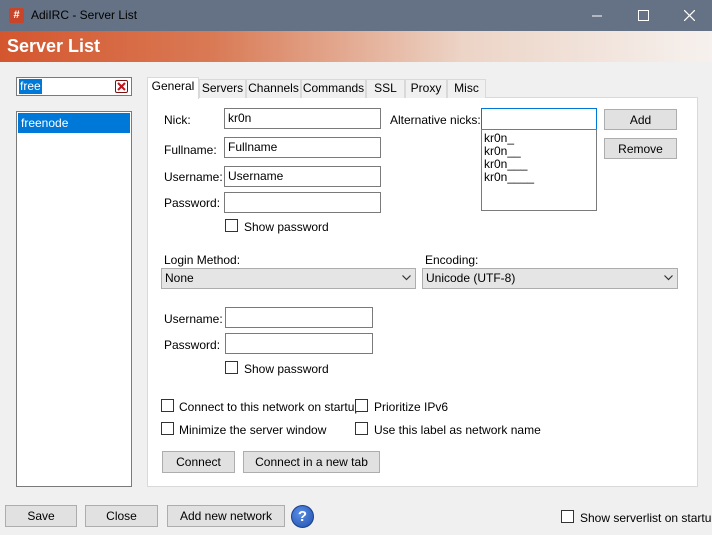  I want to click on username-label: Username:, so click(193, 177).